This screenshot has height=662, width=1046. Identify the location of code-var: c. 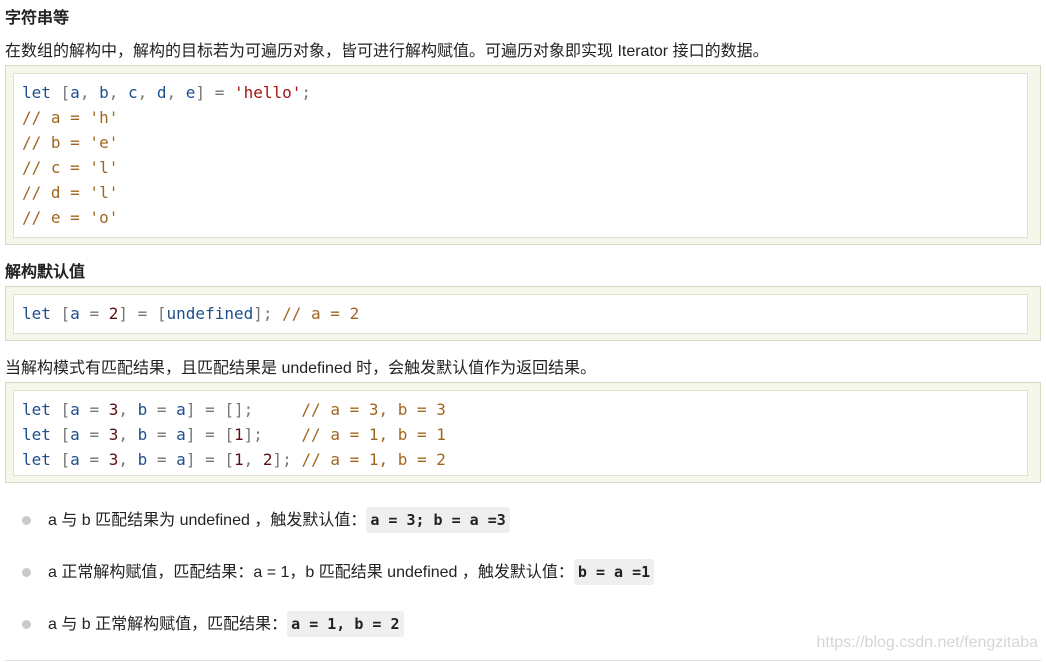
(132, 92).